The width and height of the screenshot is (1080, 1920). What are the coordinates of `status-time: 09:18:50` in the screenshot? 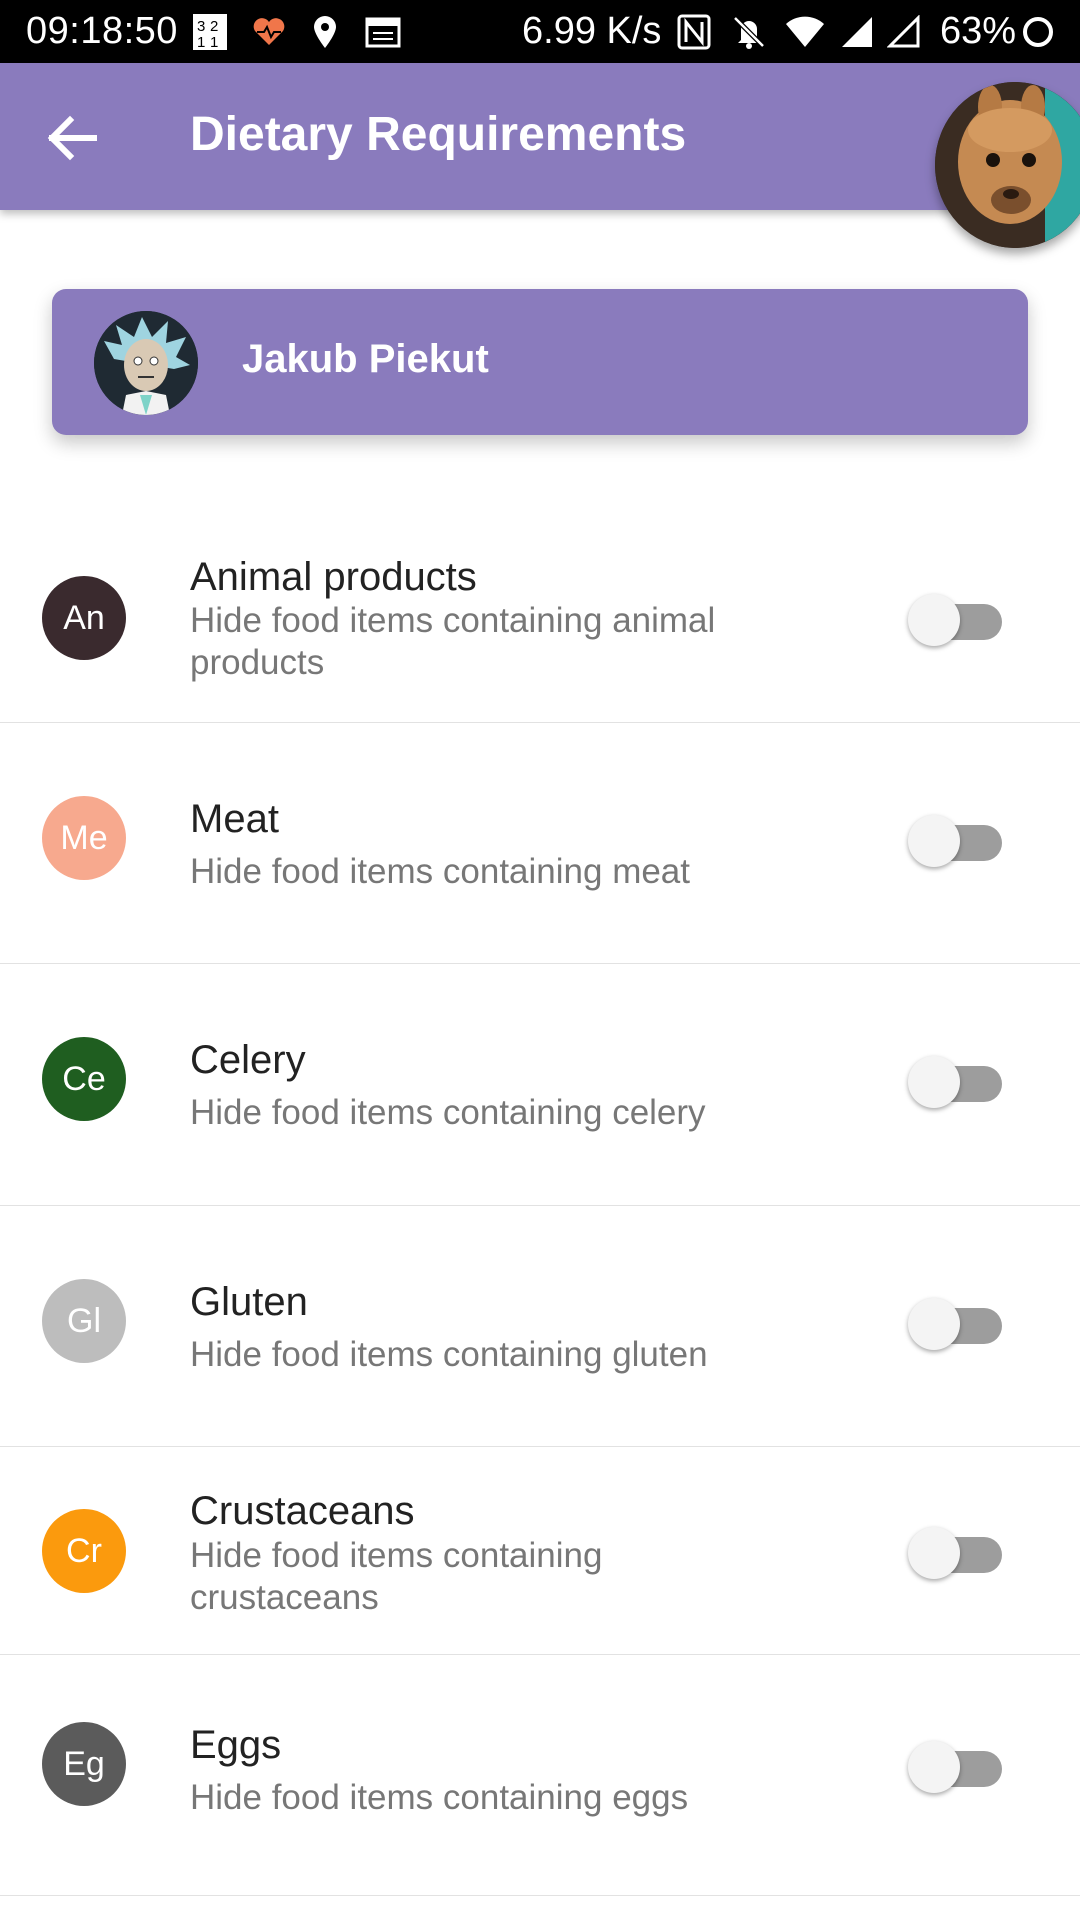 It's located at (102, 31).